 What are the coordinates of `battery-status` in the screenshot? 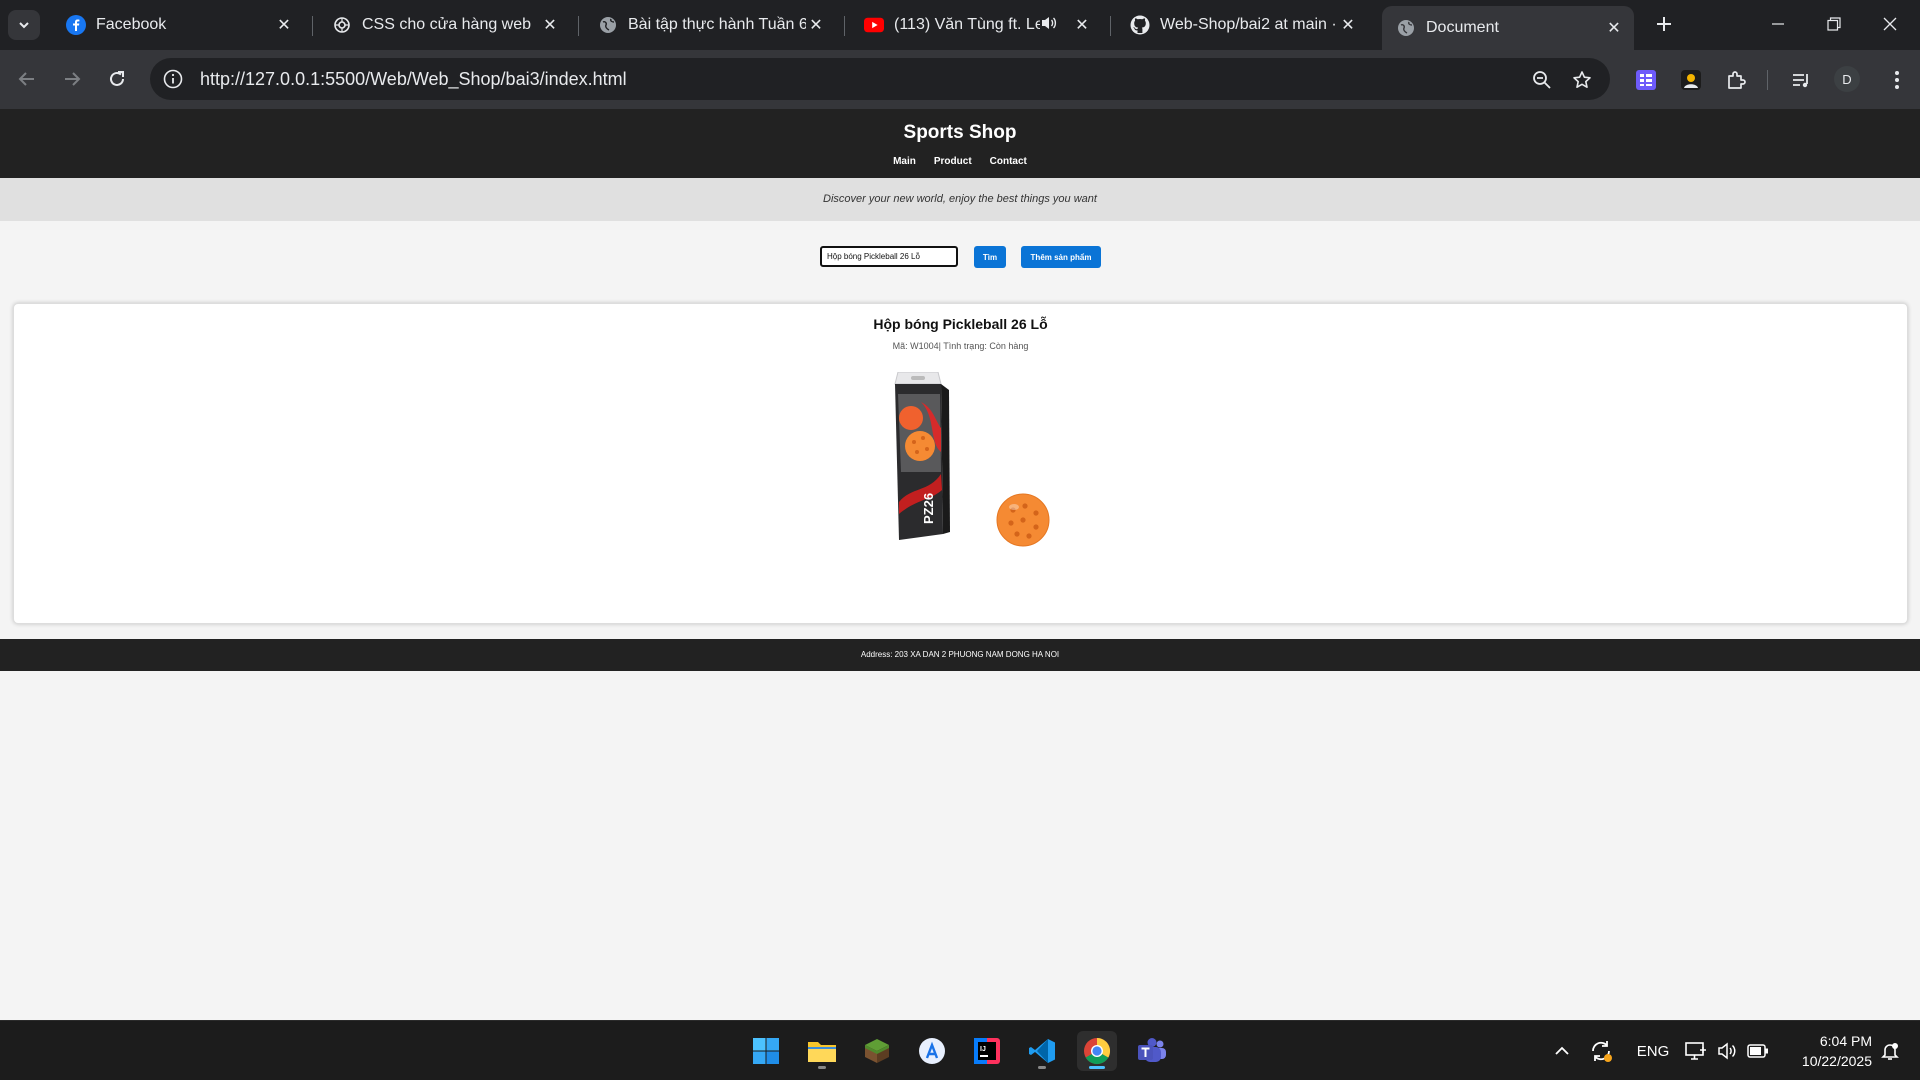 It's located at (1758, 1051).